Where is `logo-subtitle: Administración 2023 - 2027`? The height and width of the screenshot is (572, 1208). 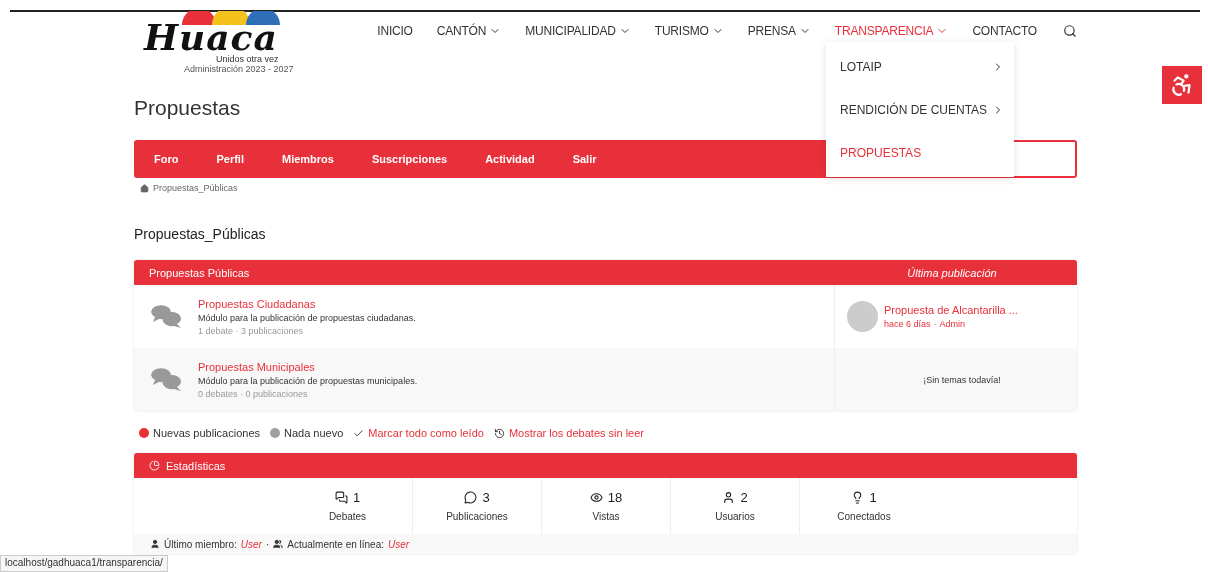 logo-subtitle: Administración 2023 - 2027 is located at coordinates (239, 69).